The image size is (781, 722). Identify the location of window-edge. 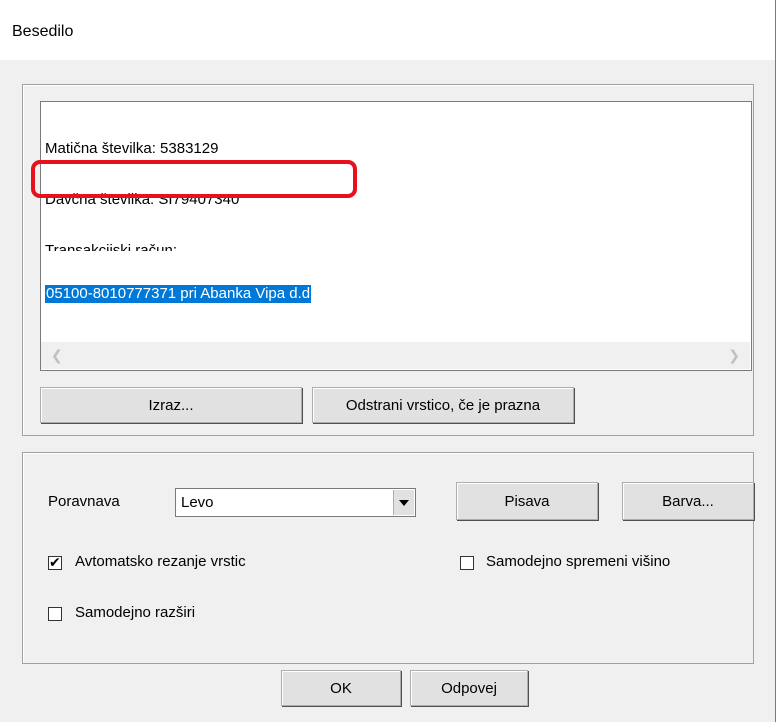
(779, 361).